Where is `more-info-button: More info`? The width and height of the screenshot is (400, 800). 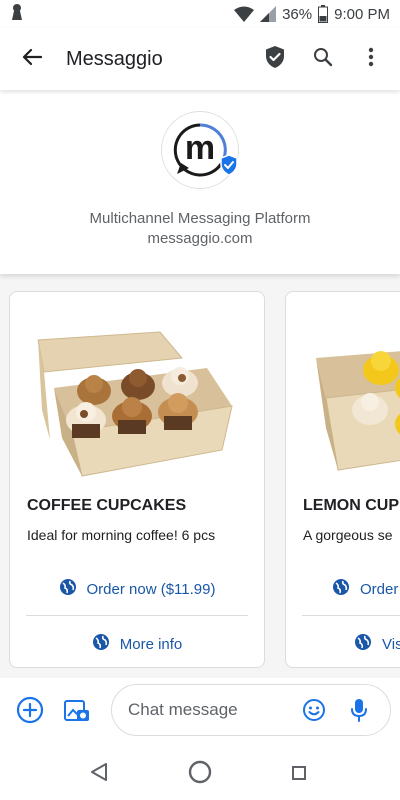 more-info-button: More info is located at coordinates (137, 644).